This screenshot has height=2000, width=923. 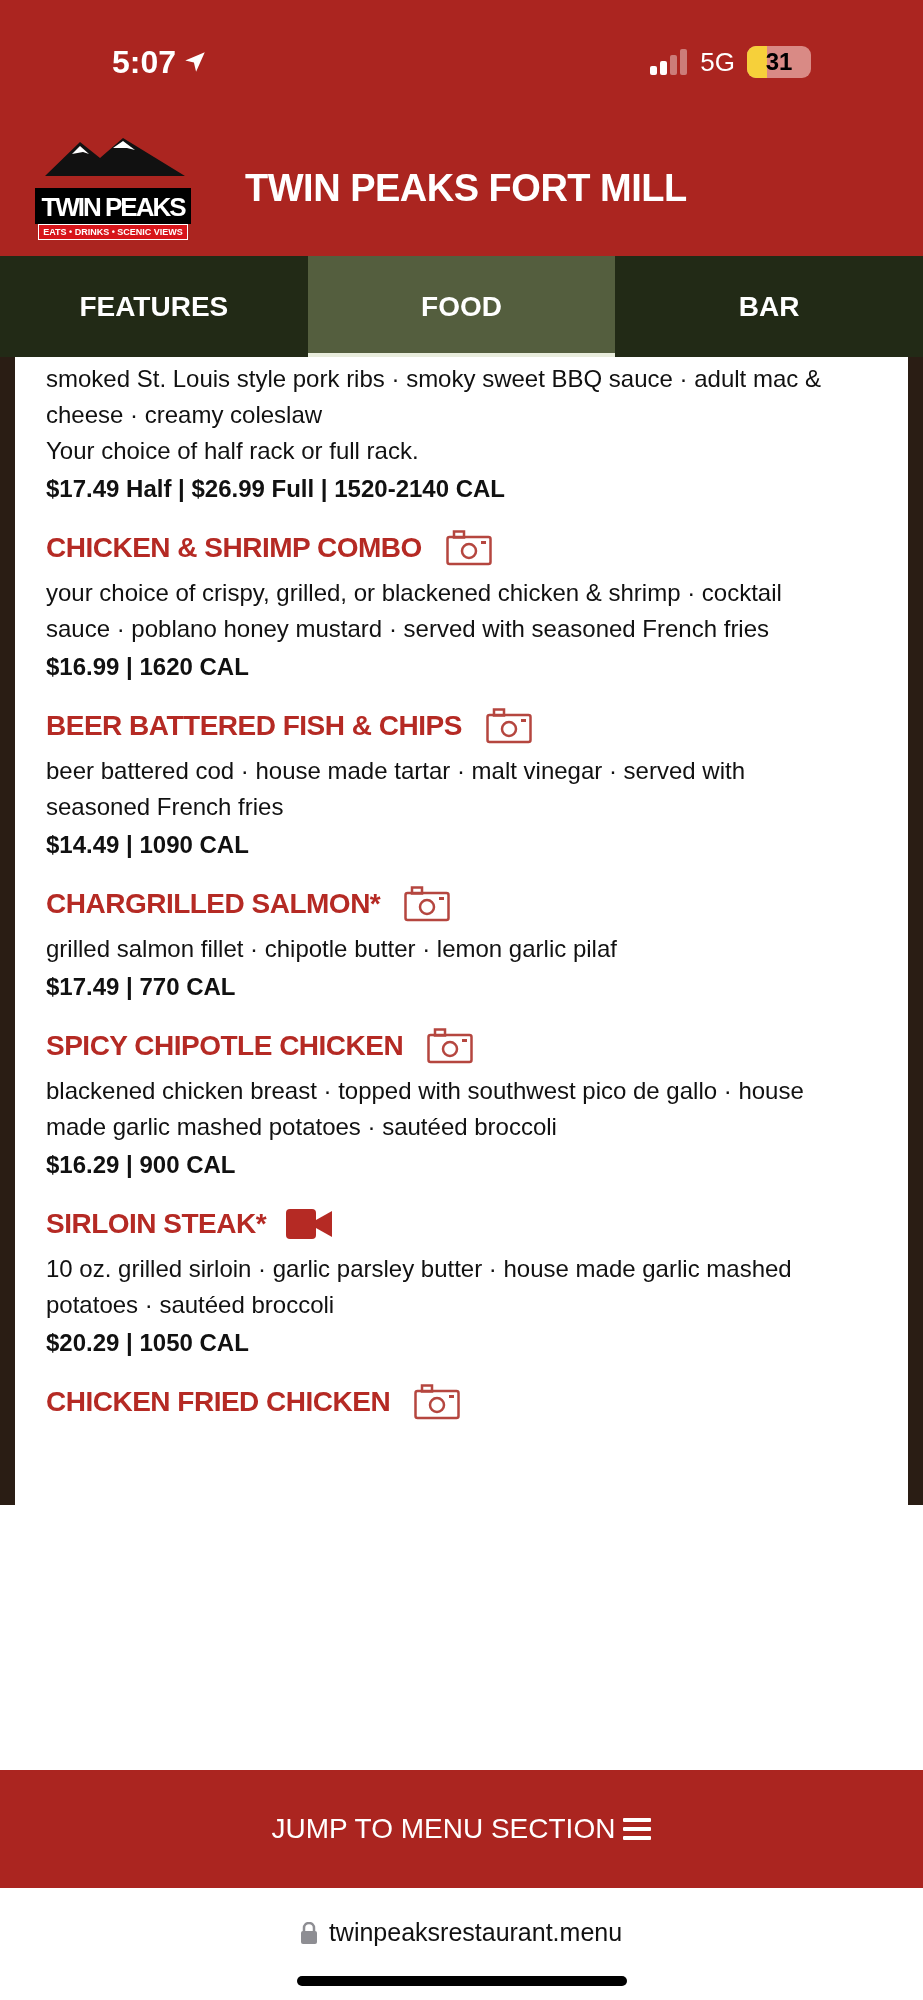 What do you see at coordinates (669, 62) in the screenshot?
I see `signal-icon` at bounding box center [669, 62].